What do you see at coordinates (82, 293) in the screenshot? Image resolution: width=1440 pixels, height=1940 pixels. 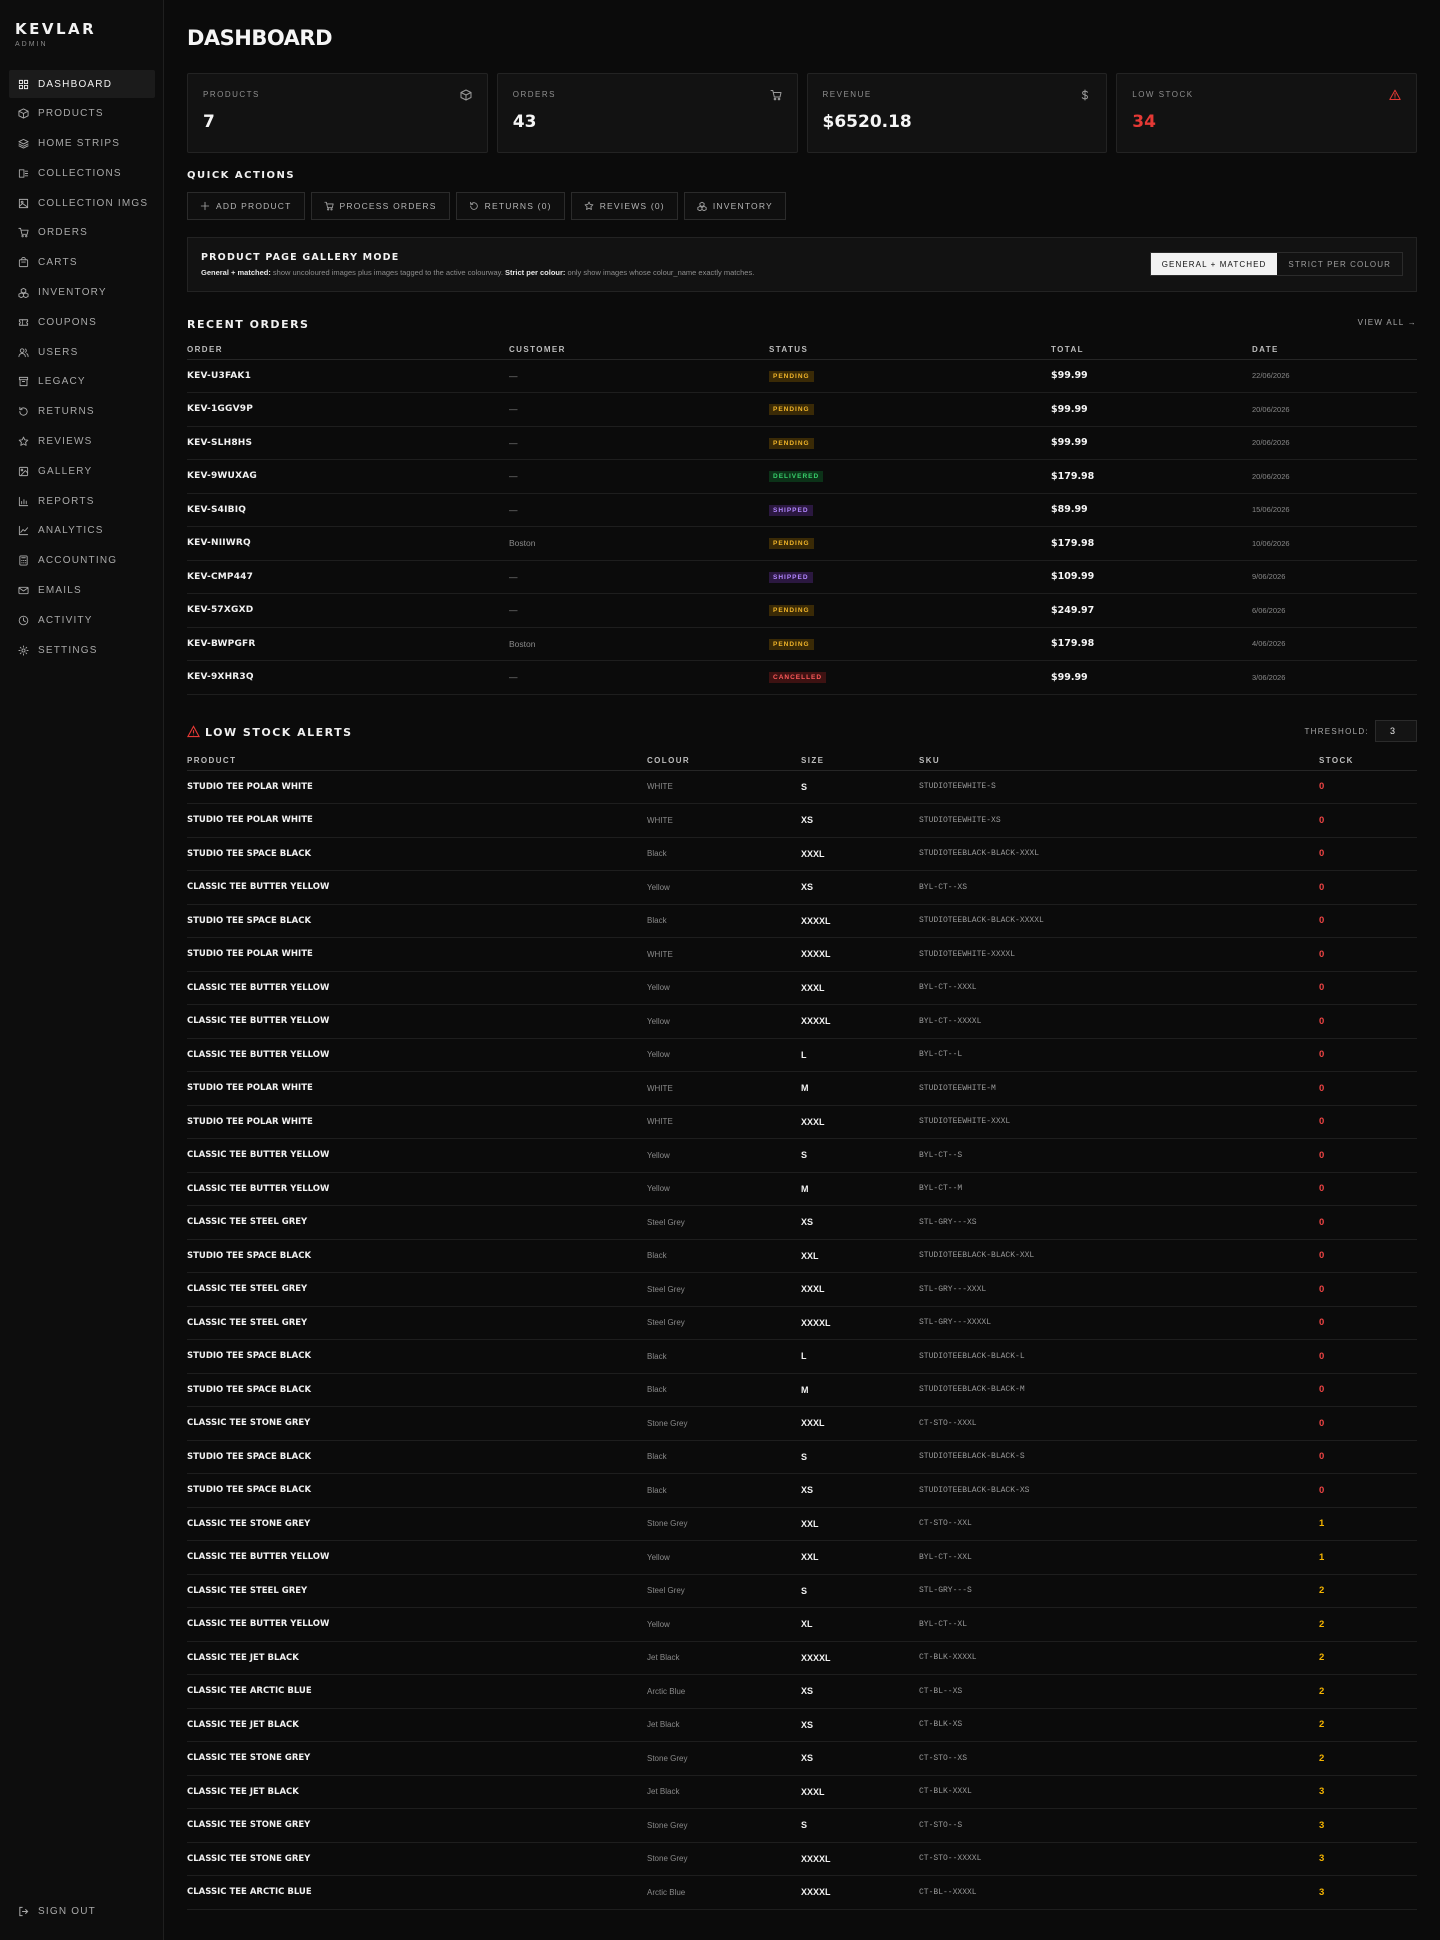 I see `sidebar-item-inventory: INVENTORY` at bounding box center [82, 293].